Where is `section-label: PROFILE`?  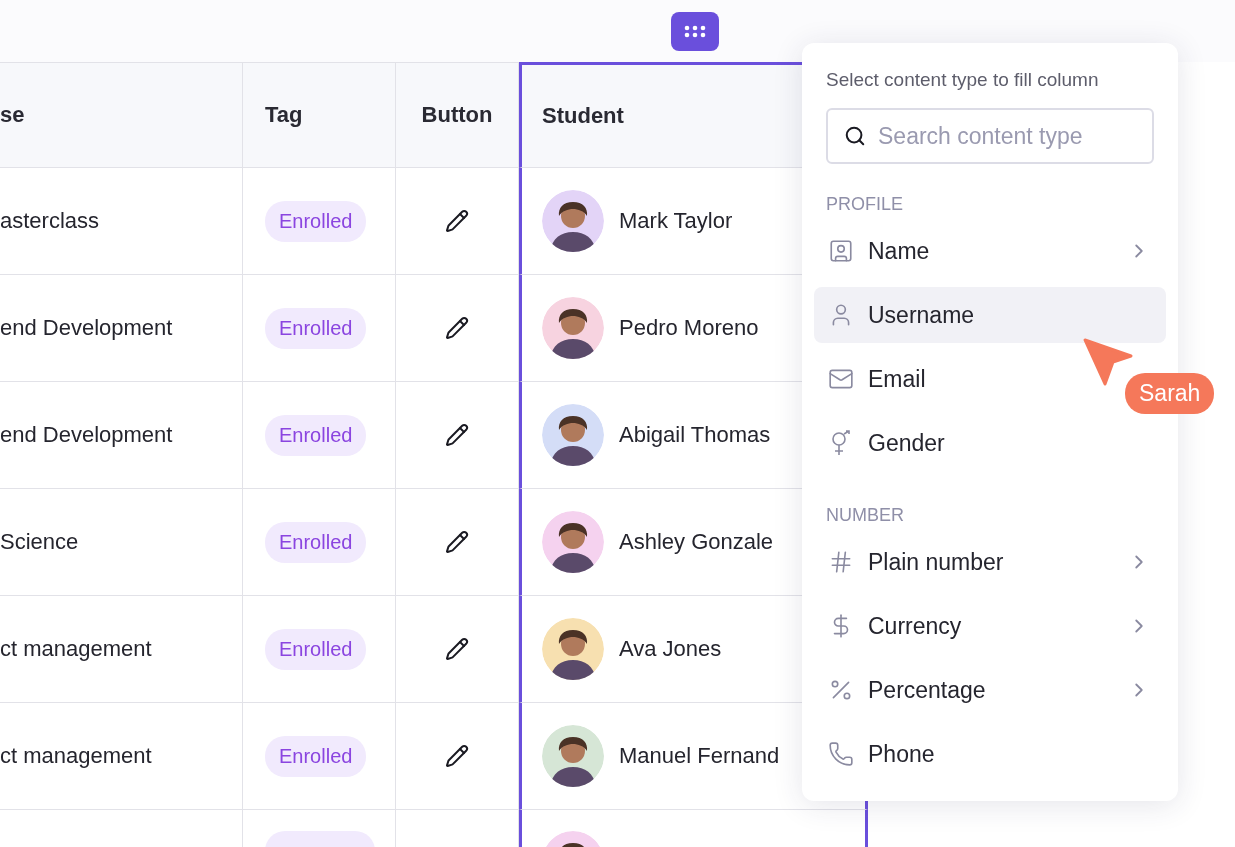 section-label: PROFILE is located at coordinates (865, 204).